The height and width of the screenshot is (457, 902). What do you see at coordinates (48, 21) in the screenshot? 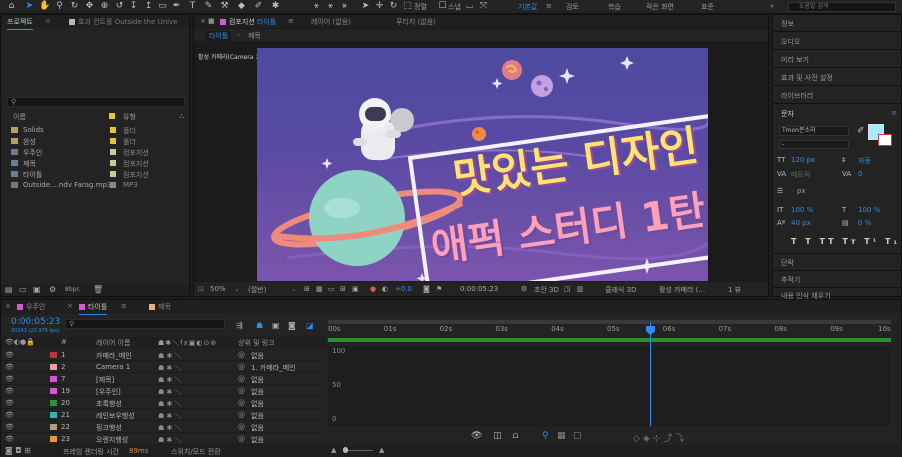
I see `project-menu-icon: ≡` at bounding box center [48, 21].